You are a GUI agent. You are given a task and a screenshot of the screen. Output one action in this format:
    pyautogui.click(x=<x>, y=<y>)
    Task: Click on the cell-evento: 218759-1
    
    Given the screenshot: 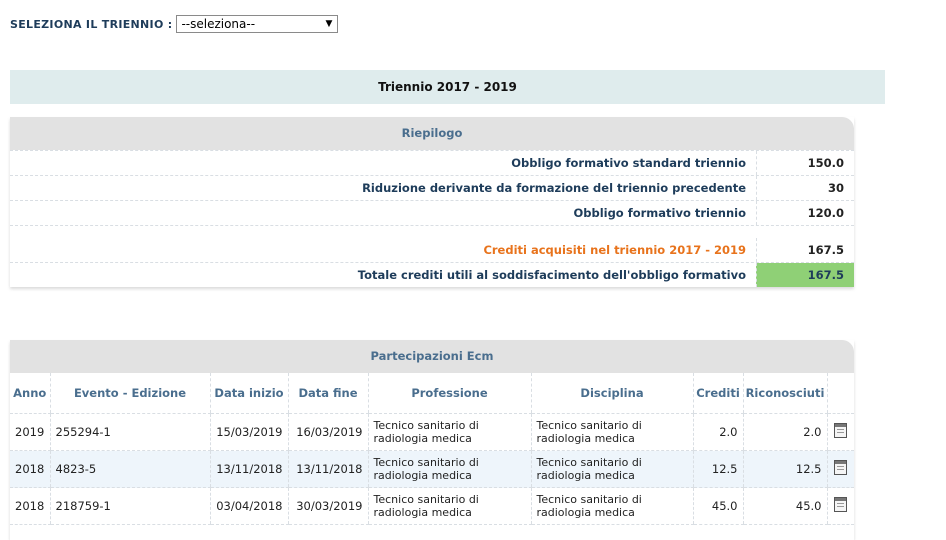 What is the action you would take?
    pyautogui.click(x=129, y=506)
    